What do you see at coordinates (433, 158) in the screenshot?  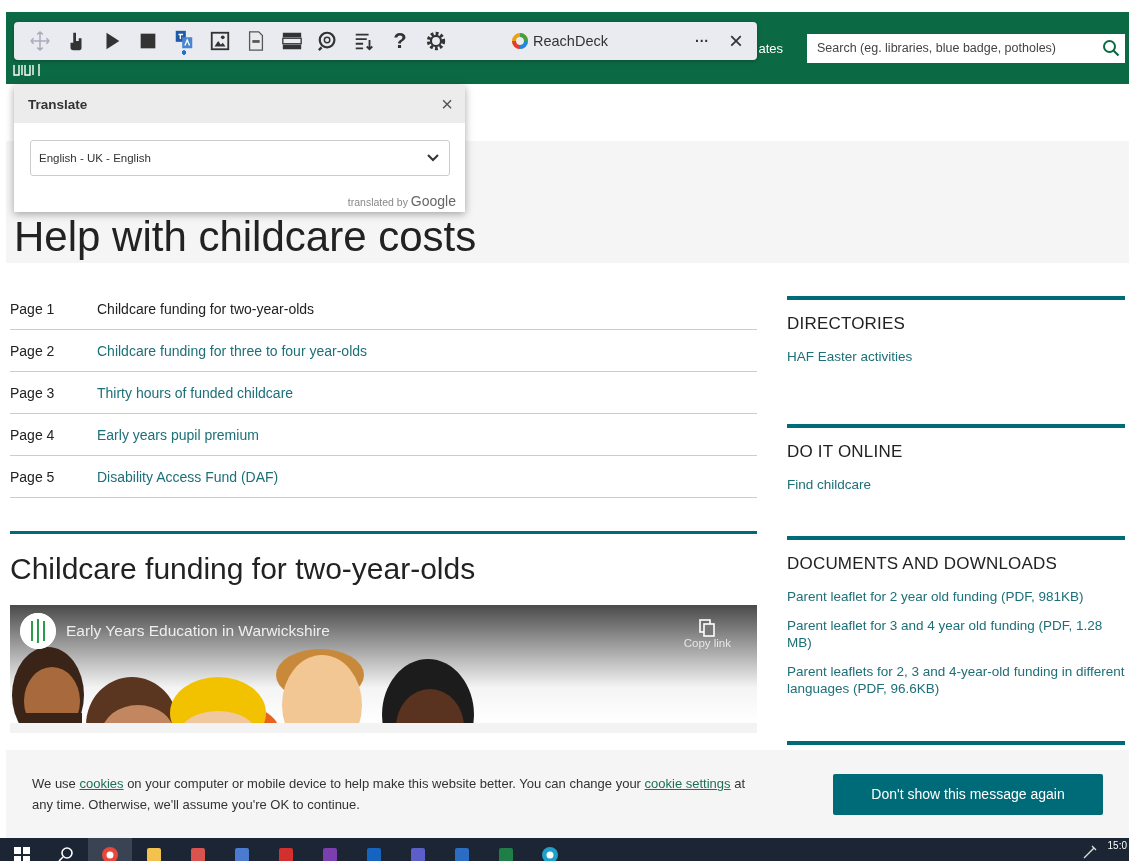 I see `chevron-icon` at bounding box center [433, 158].